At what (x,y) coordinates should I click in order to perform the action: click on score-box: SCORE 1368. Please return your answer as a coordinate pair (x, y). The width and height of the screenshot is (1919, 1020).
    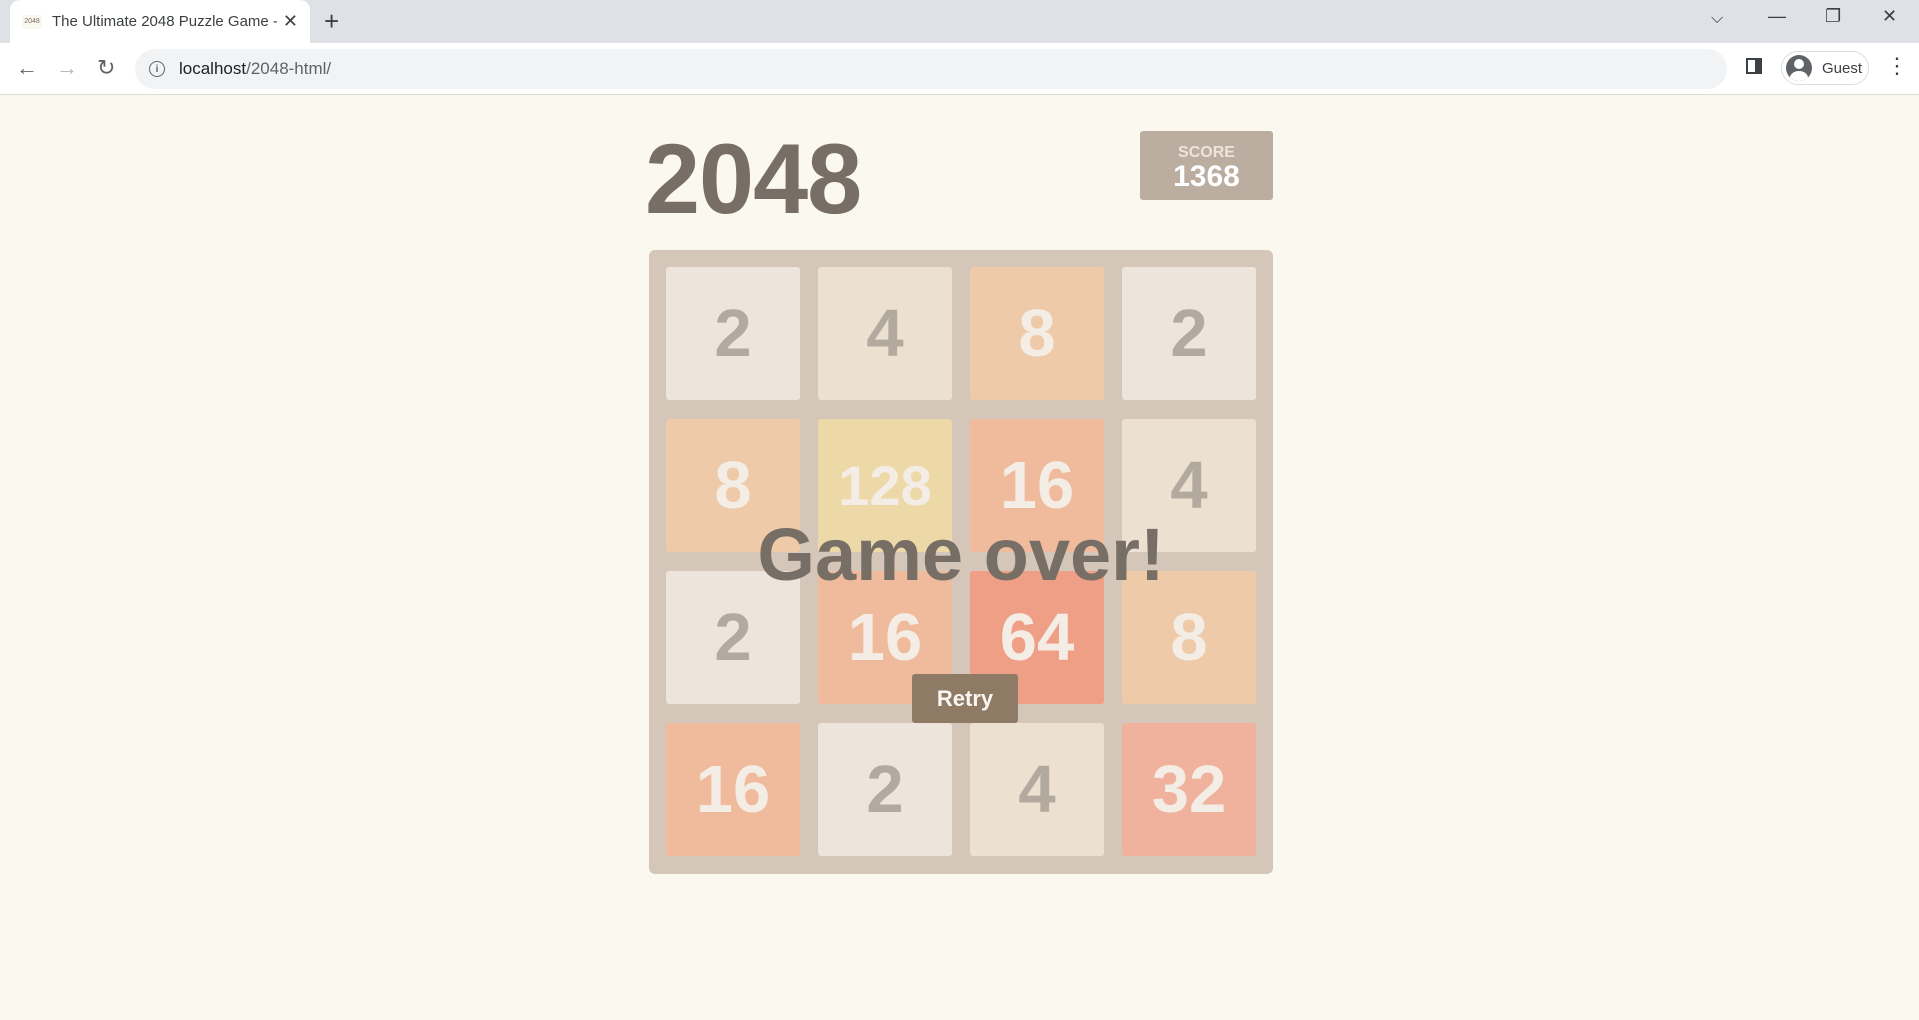
    Looking at the image, I should click on (1206, 165).